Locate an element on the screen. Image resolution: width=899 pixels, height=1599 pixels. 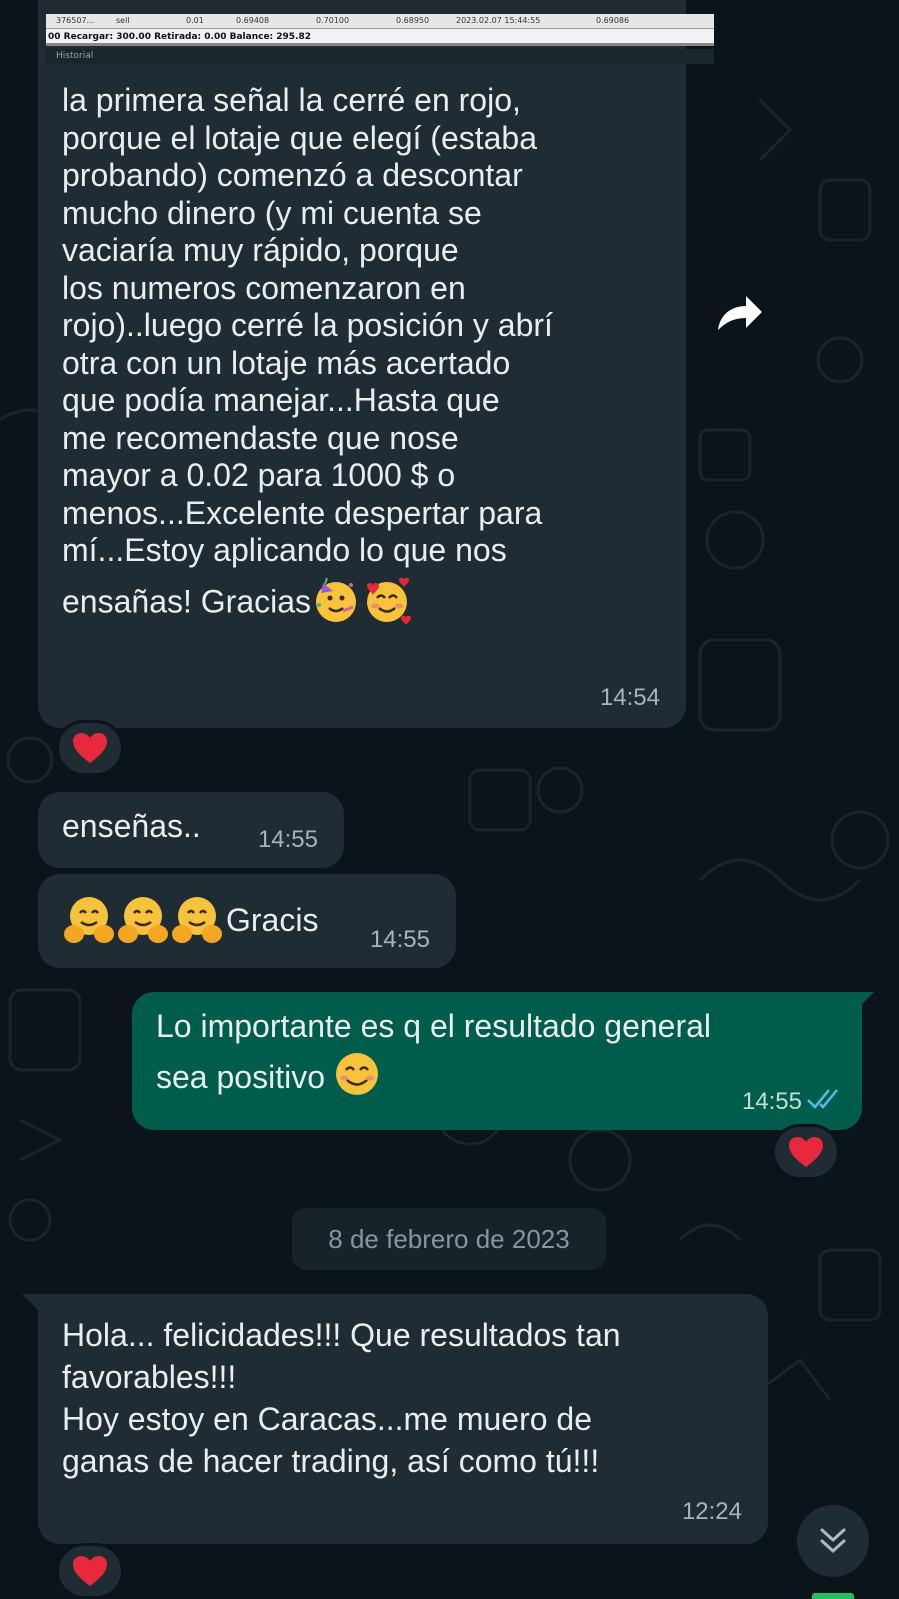
message-line: me recomendaste que nose is located at coordinates (260, 437).